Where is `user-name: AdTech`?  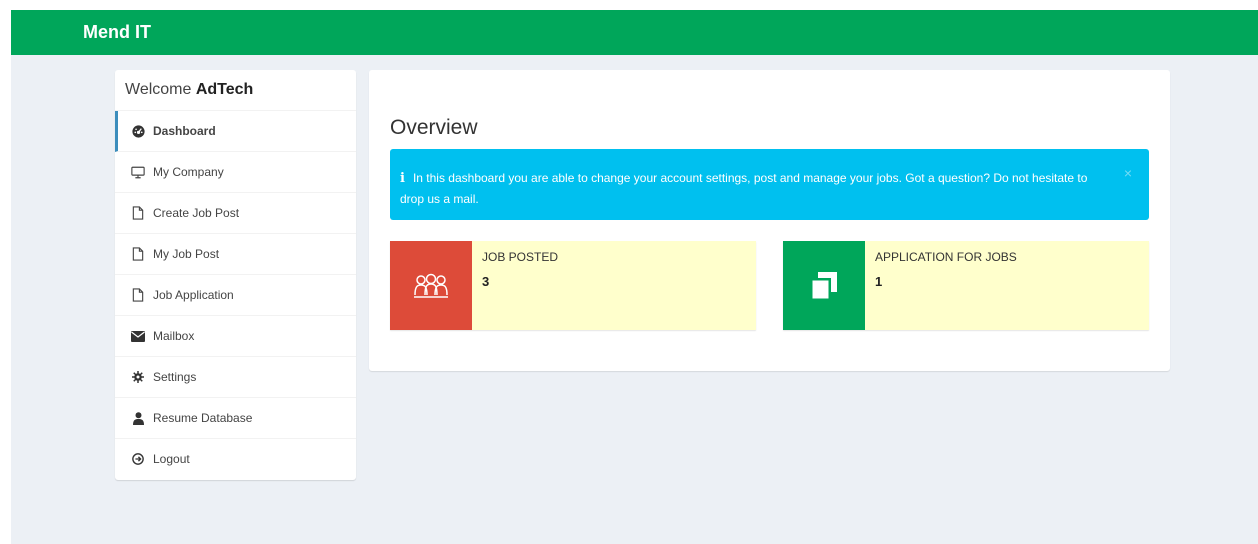
user-name: AdTech is located at coordinates (224, 89).